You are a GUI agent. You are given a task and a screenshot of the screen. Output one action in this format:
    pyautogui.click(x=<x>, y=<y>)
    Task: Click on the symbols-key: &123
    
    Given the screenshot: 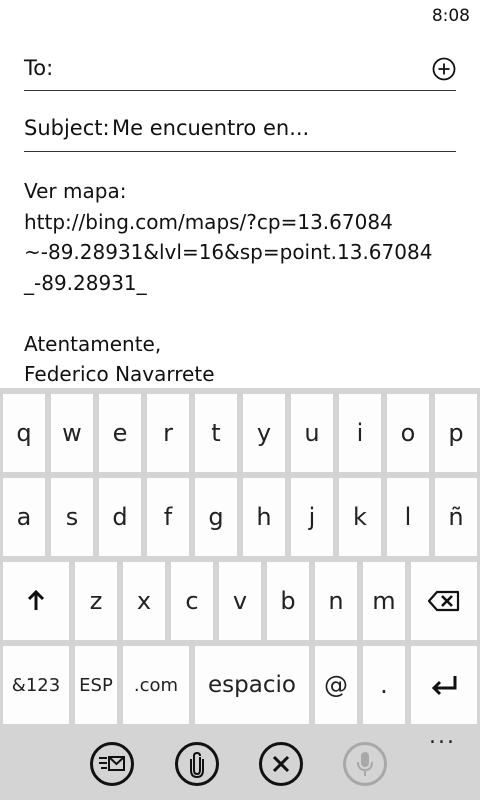 What is the action you would take?
    pyautogui.click(x=36, y=685)
    